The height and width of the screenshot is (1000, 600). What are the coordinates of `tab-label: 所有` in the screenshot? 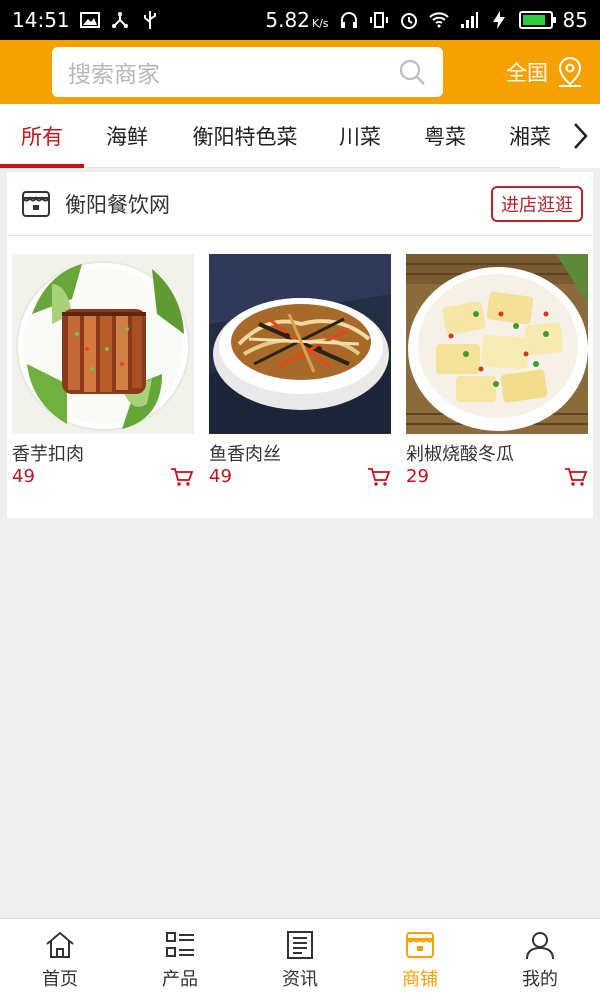 It's located at (42, 136).